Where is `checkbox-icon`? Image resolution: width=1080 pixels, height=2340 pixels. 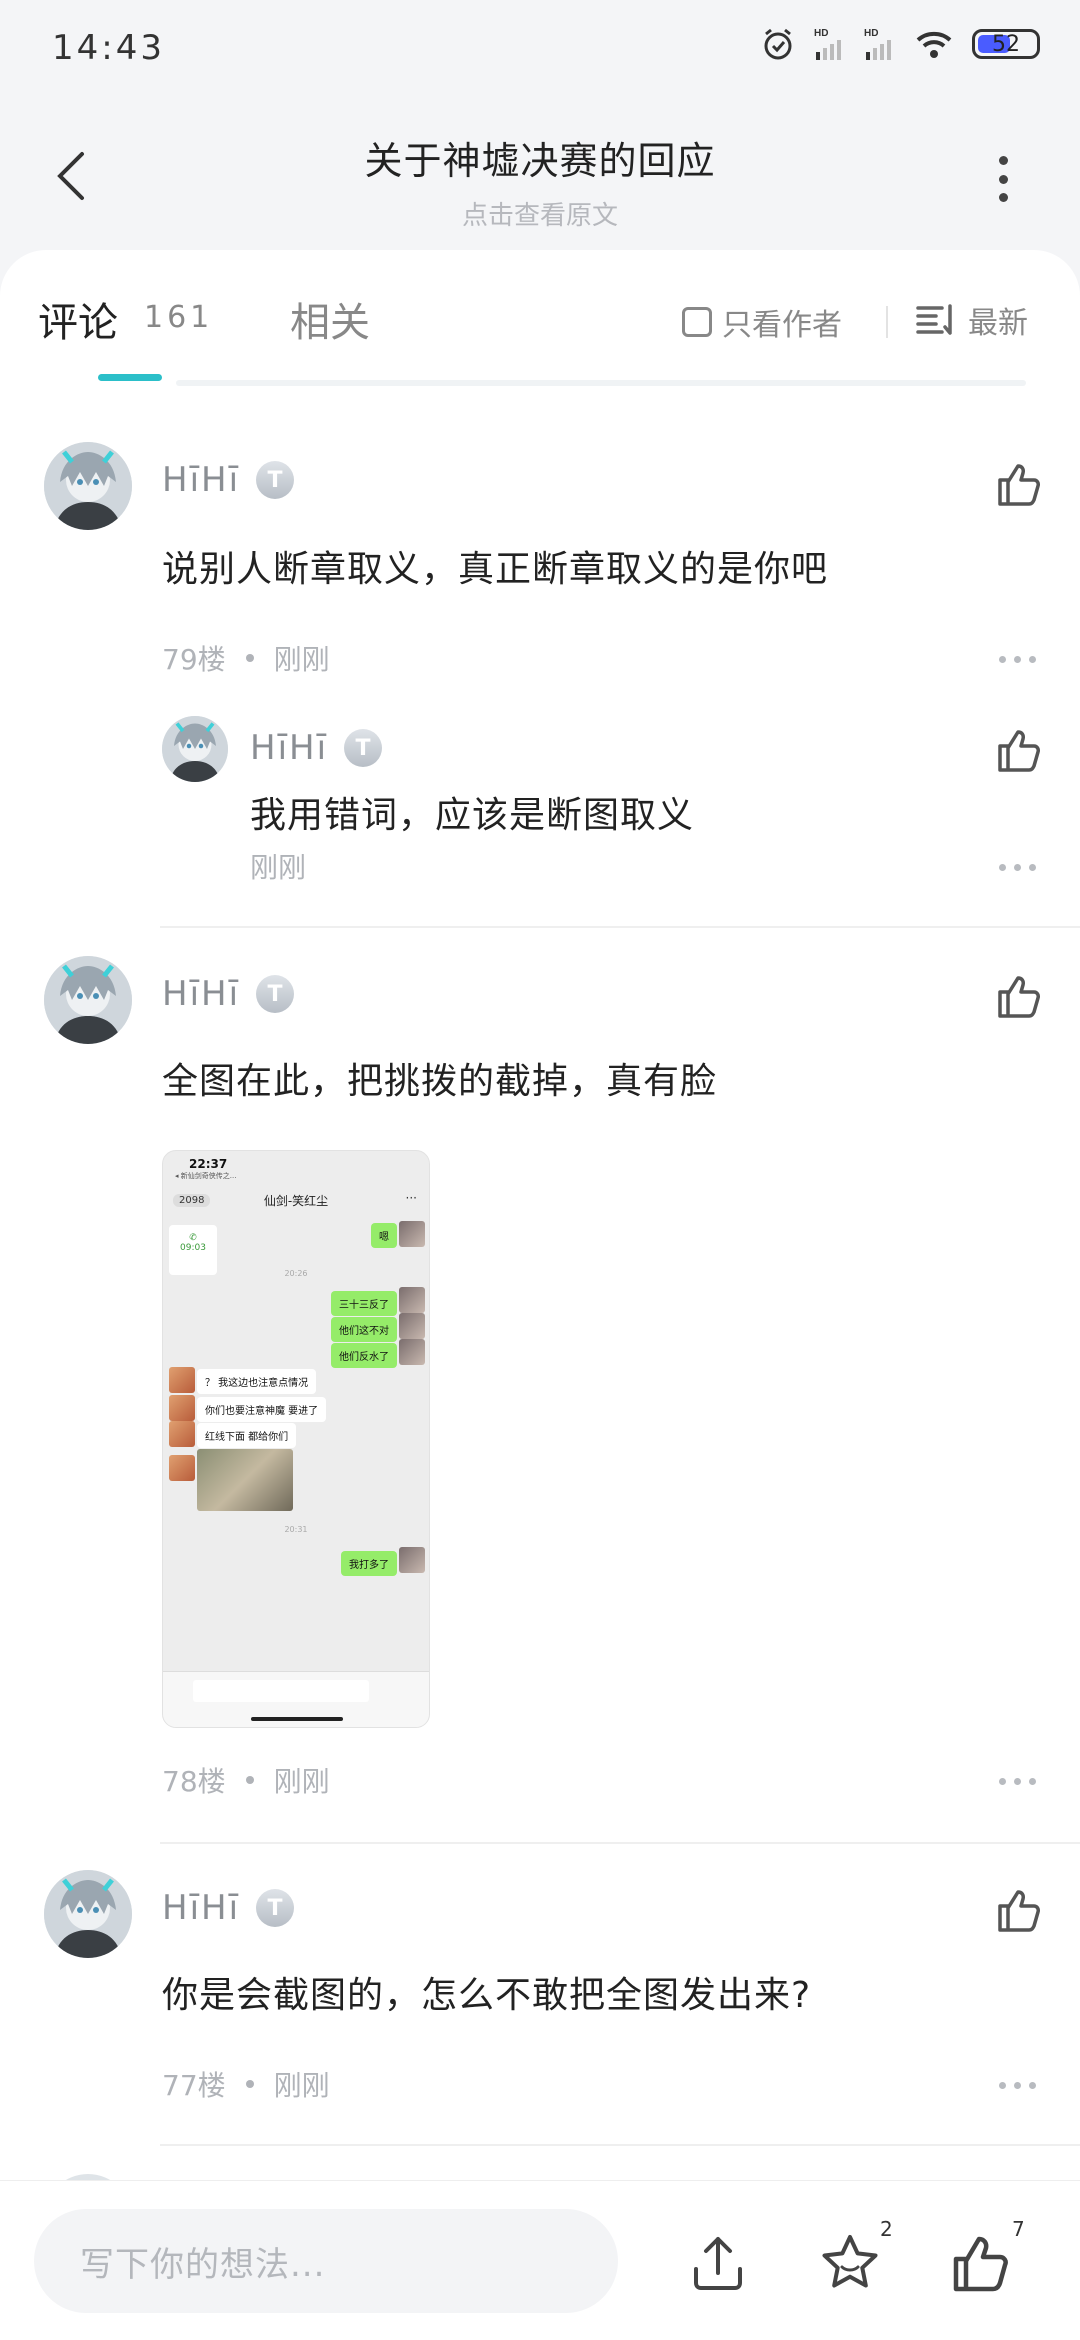 checkbox-icon is located at coordinates (697, 322).